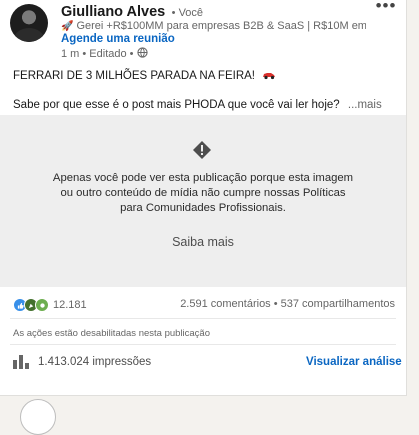 The width and height of the screenshot is (419, 435). What do you see at coordinates (95, 362) in the screenshot?
I see `impressions-count: 1.413.024 impressões` at bounding box center [95, 362].